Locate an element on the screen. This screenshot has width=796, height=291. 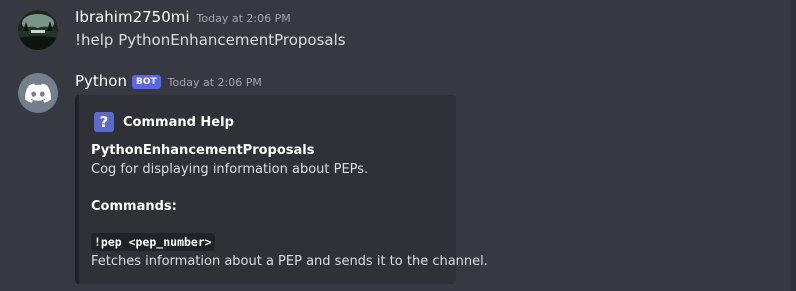
commands-header: Commands: is located at coordinates (134, 206).